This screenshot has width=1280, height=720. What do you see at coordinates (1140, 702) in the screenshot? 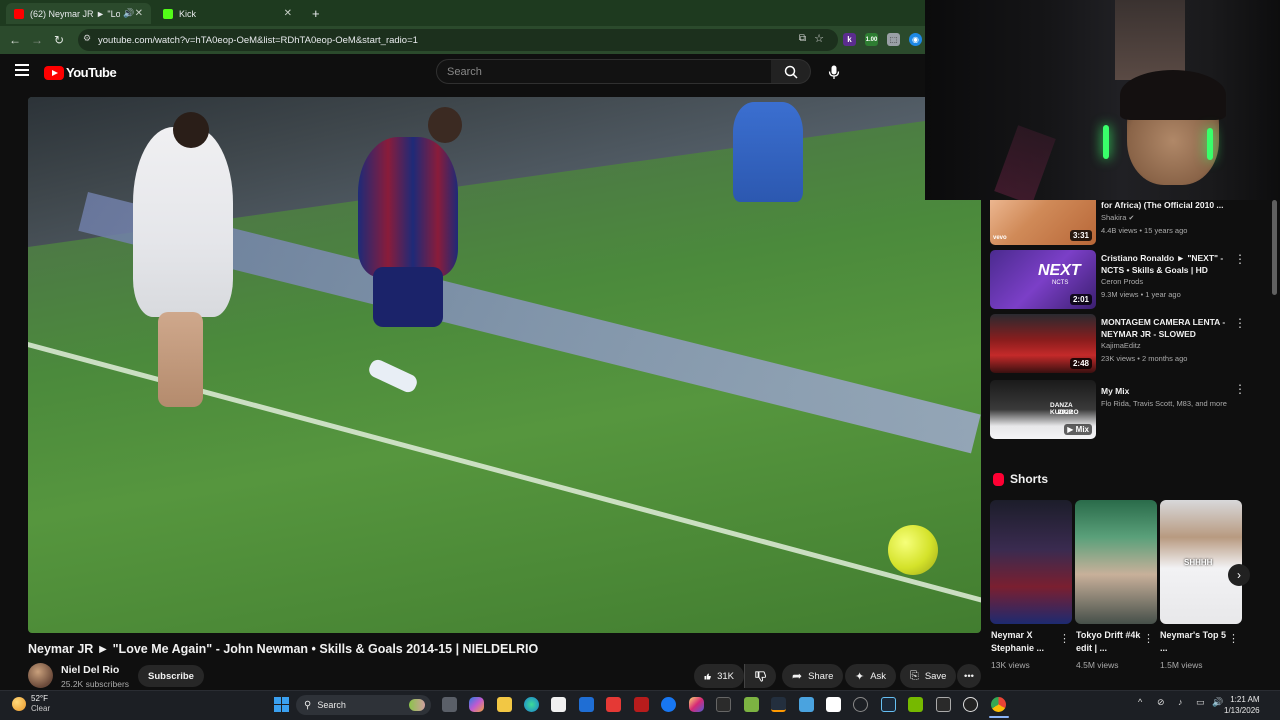
I see `chevron-up-icon: ^` at bounding box center [1140, 702].